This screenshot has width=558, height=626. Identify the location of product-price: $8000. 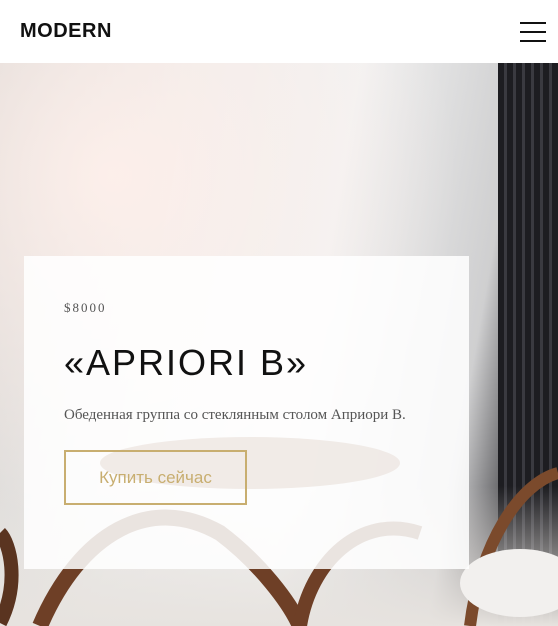
(85, 307).